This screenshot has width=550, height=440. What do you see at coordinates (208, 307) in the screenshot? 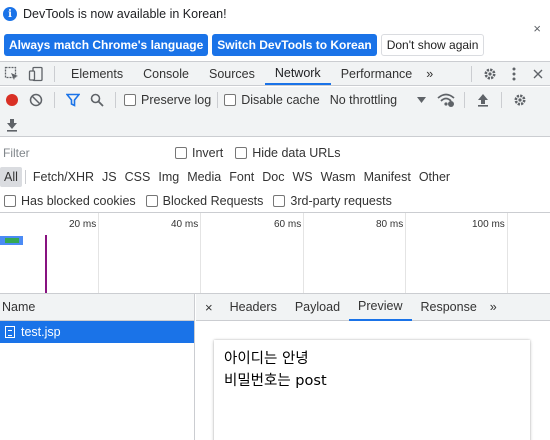
I see `close-detail-icon: ×` at bounding box center [208, 307].